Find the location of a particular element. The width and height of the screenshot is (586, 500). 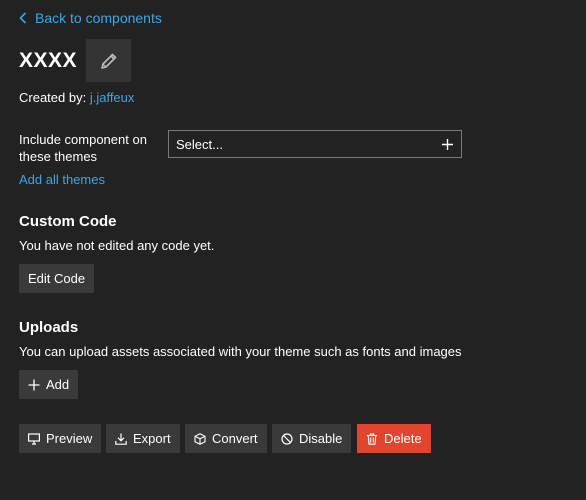

convert-label: Convert is located at coordinates (235, 438).